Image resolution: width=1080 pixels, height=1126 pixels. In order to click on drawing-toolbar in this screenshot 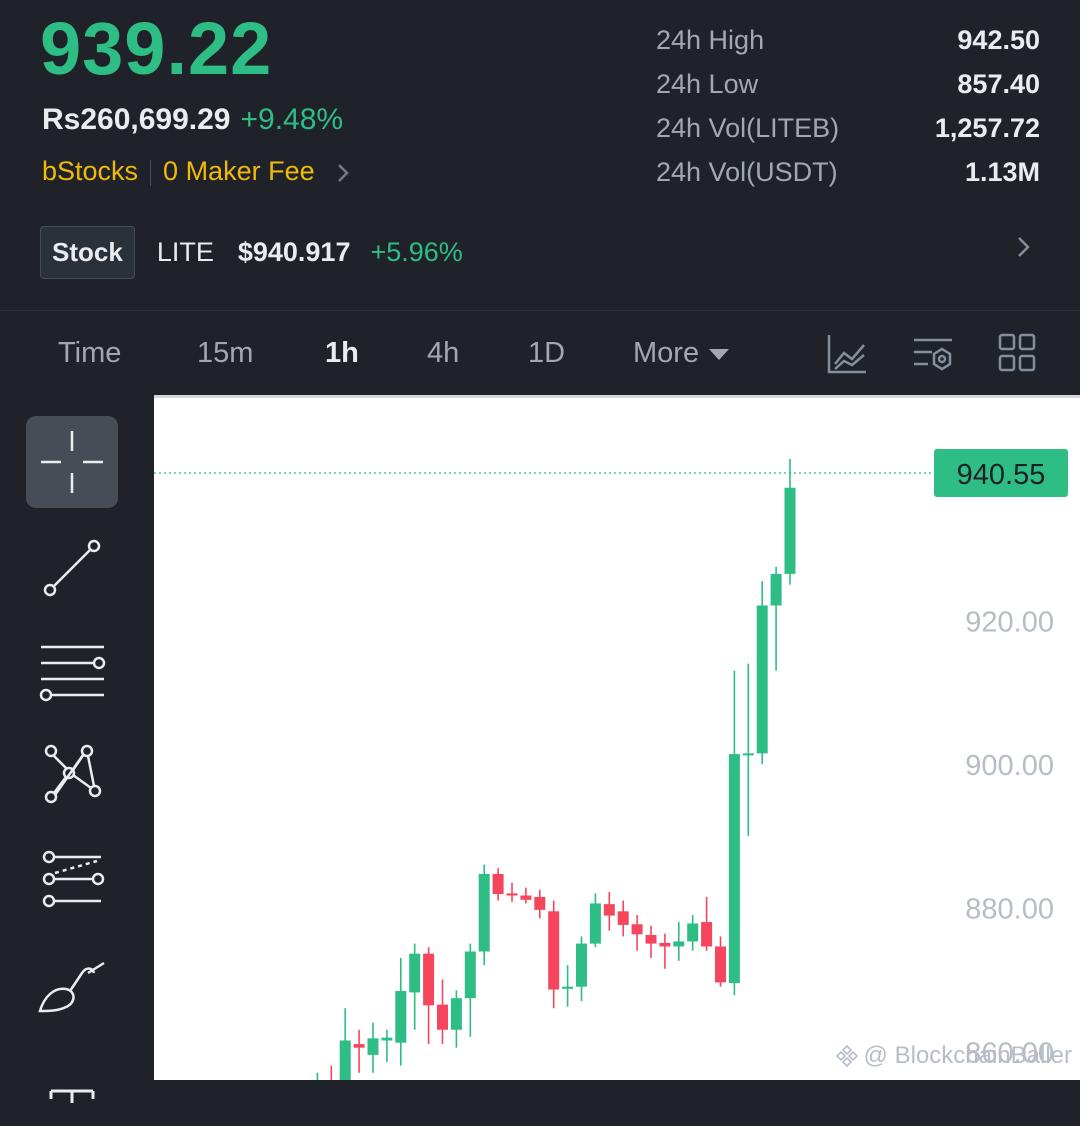, I will do `click(77, 750)`.